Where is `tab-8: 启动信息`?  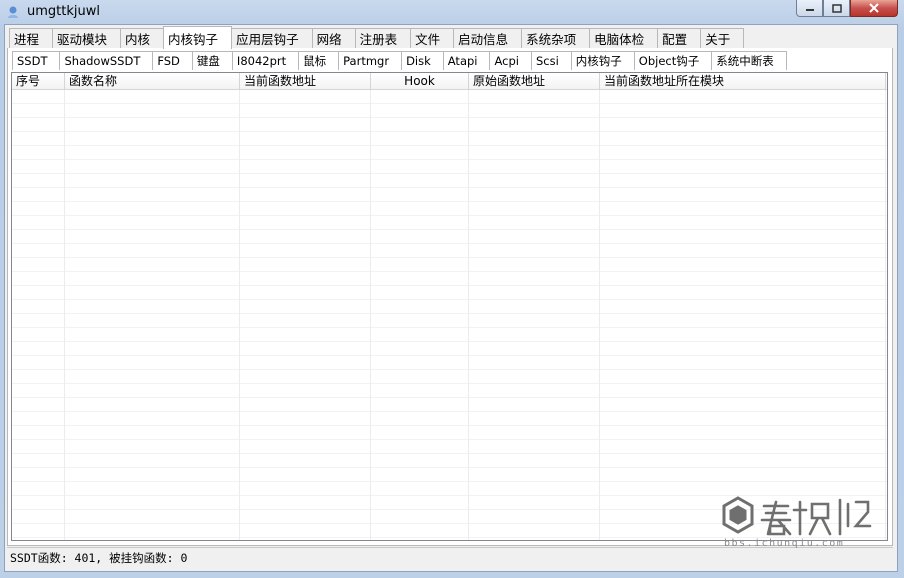
tab-8: 启动信息 is located at coordinates (488, 38).